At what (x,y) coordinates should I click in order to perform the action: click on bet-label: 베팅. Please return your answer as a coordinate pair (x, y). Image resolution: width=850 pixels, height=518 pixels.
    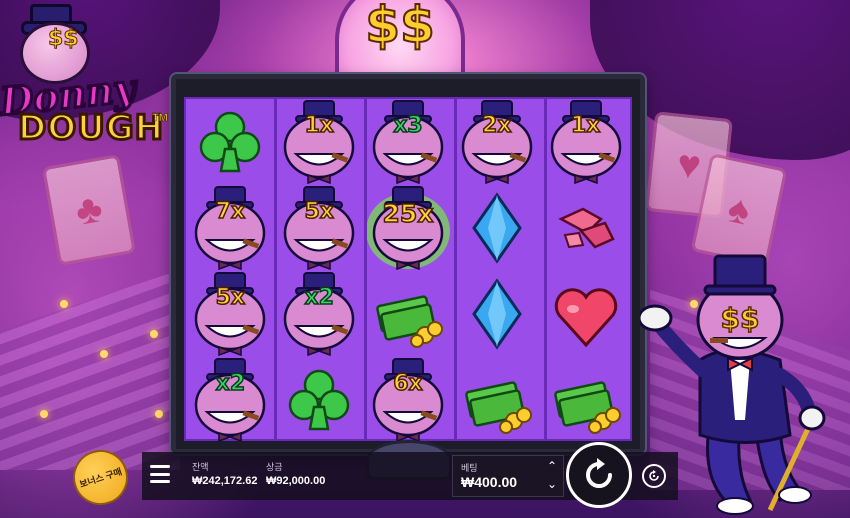
    Looking at the image, I should click on (469, 468).